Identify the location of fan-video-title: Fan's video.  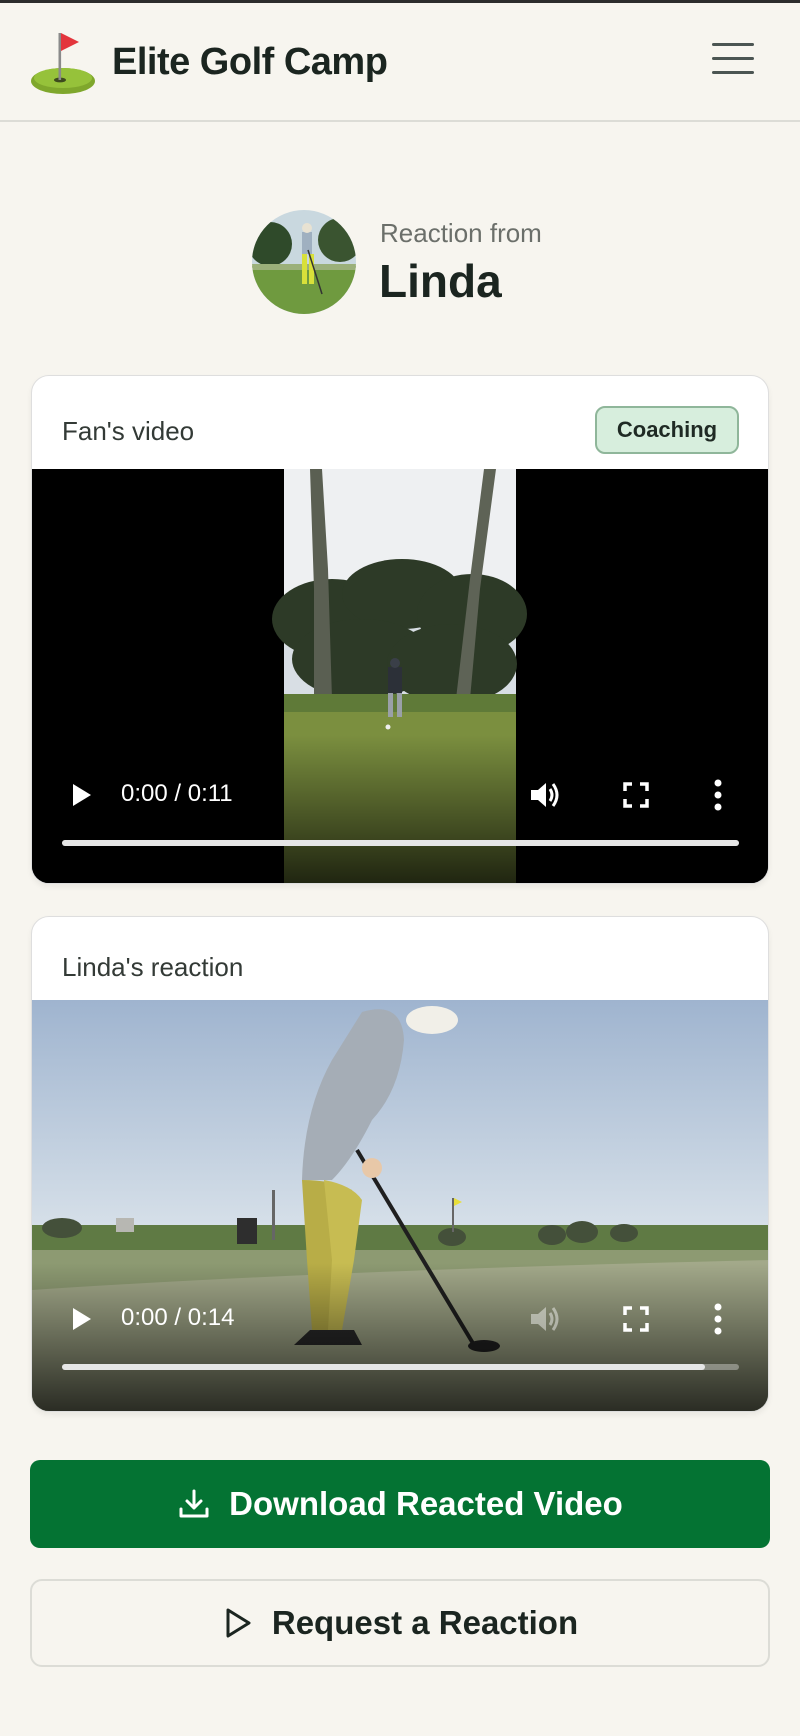
(128, 431).